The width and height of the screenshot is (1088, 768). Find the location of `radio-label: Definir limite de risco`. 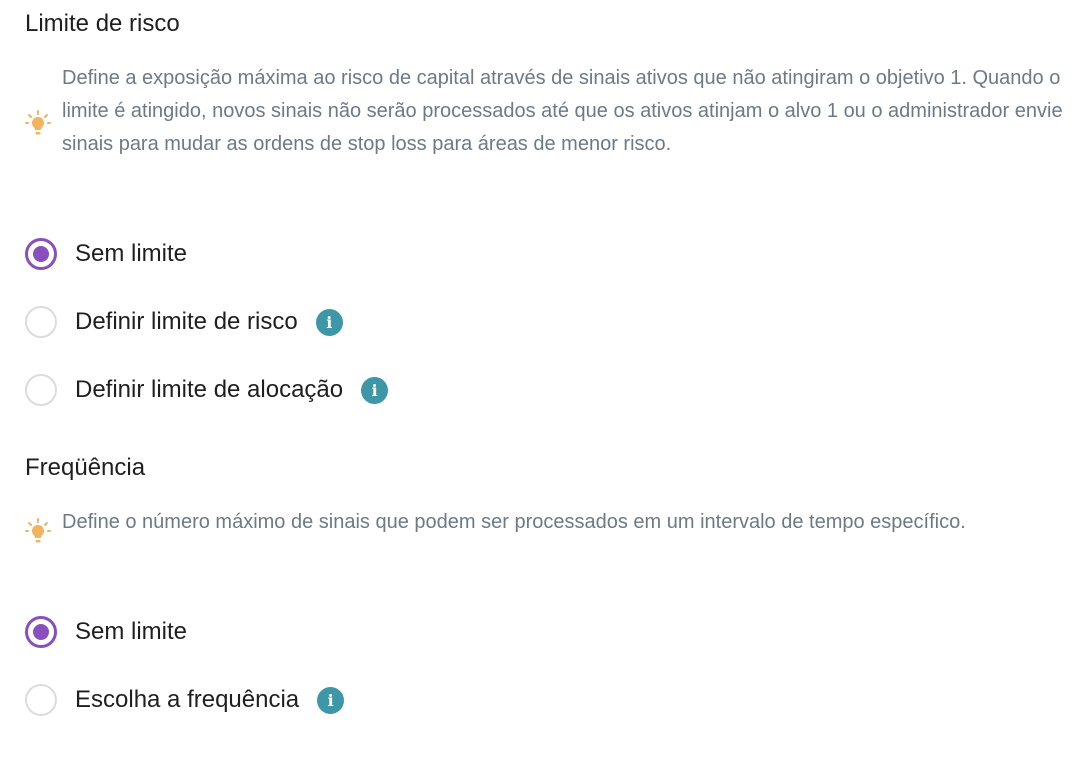

radio-label: Definir limite de risco is located at coordinates (186, 321).